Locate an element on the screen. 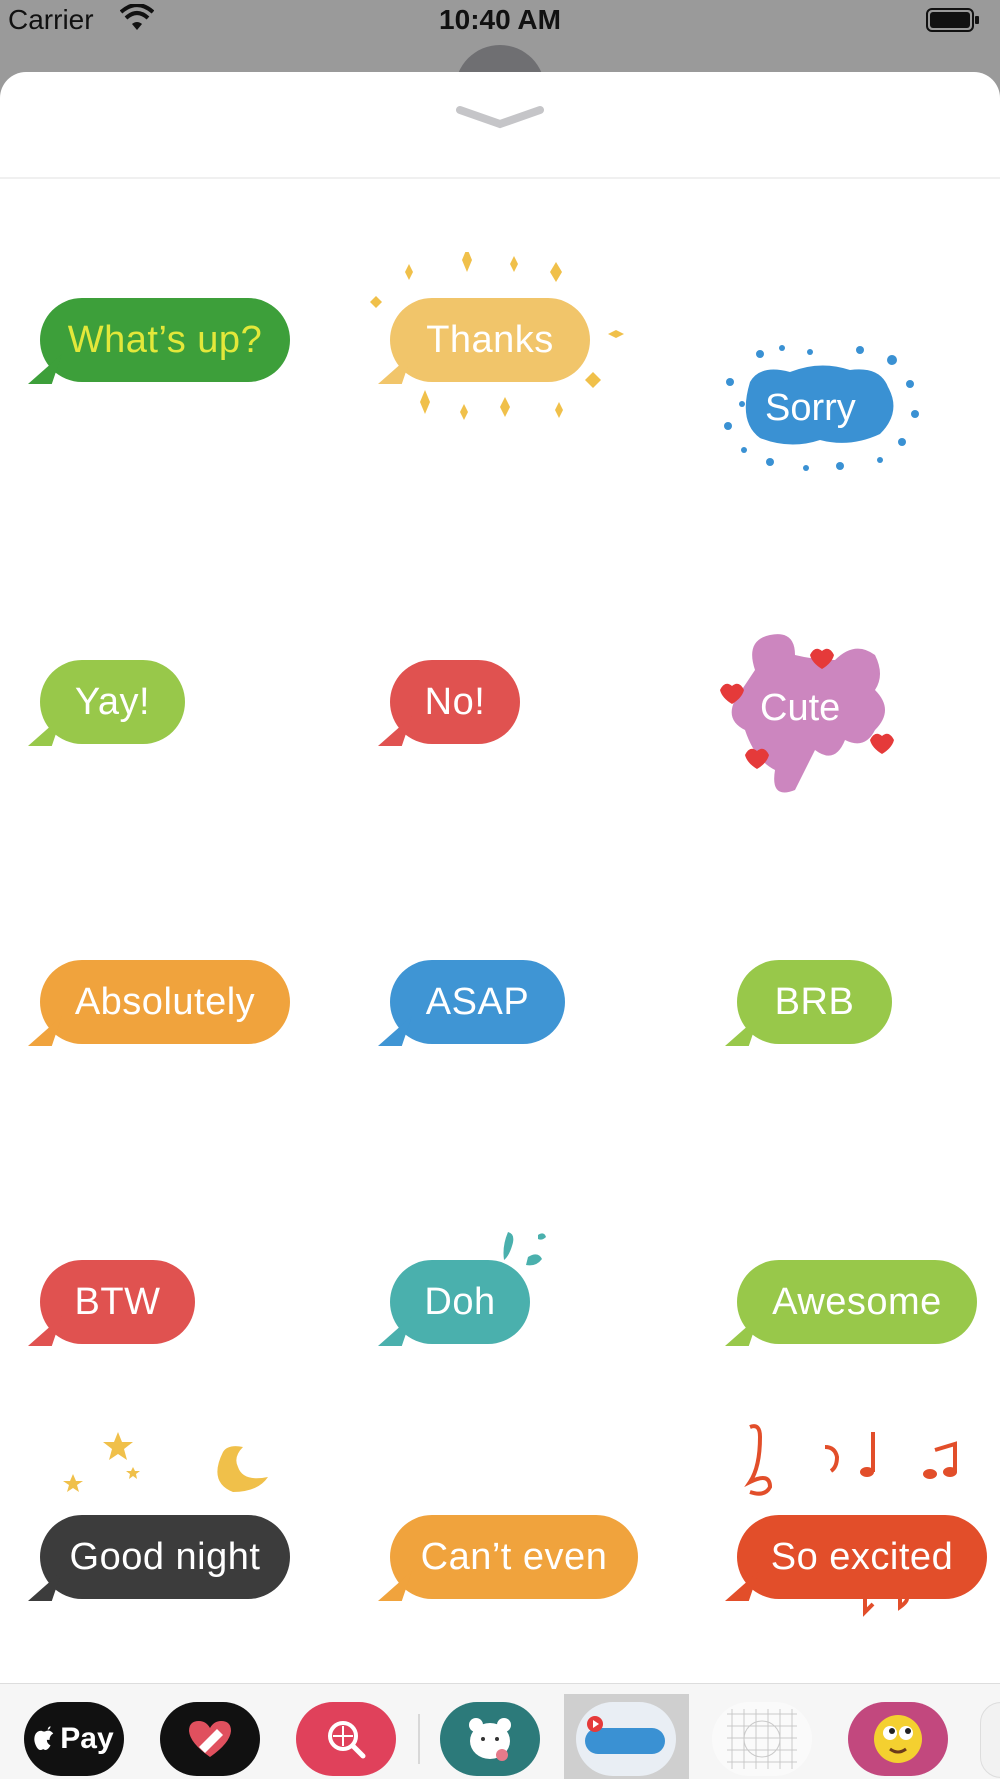 The width and height of the screenshot is (1000, 1779). colorful-text-icon is located at coordinates (625, 1735).